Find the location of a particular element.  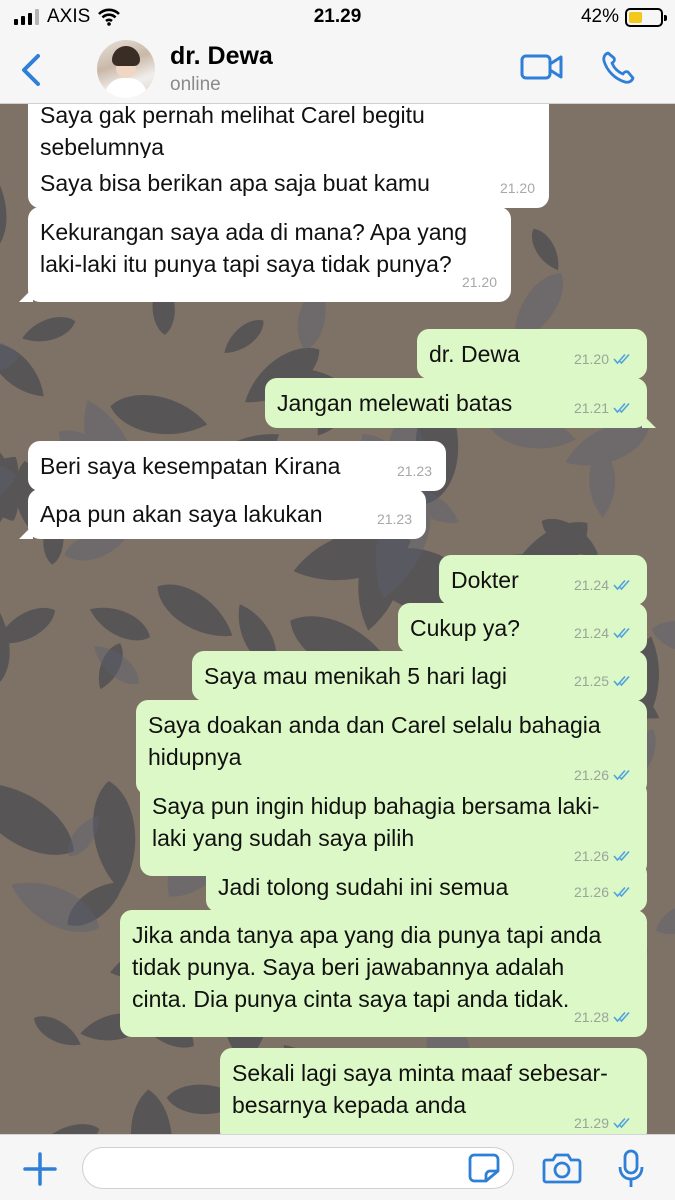

message-time: 21.26 is located at coordinates (591, 892).